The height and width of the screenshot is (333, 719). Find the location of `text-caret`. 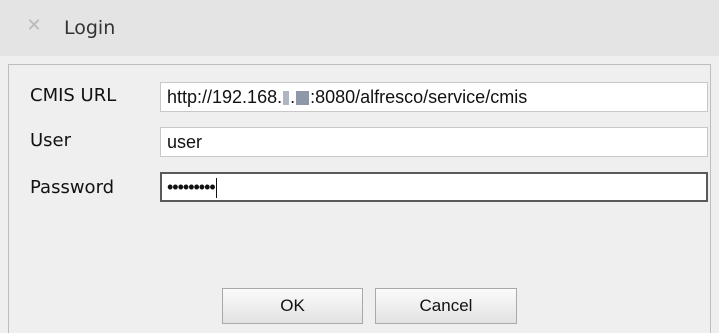

text-caret is located at coordinates (216, 188).